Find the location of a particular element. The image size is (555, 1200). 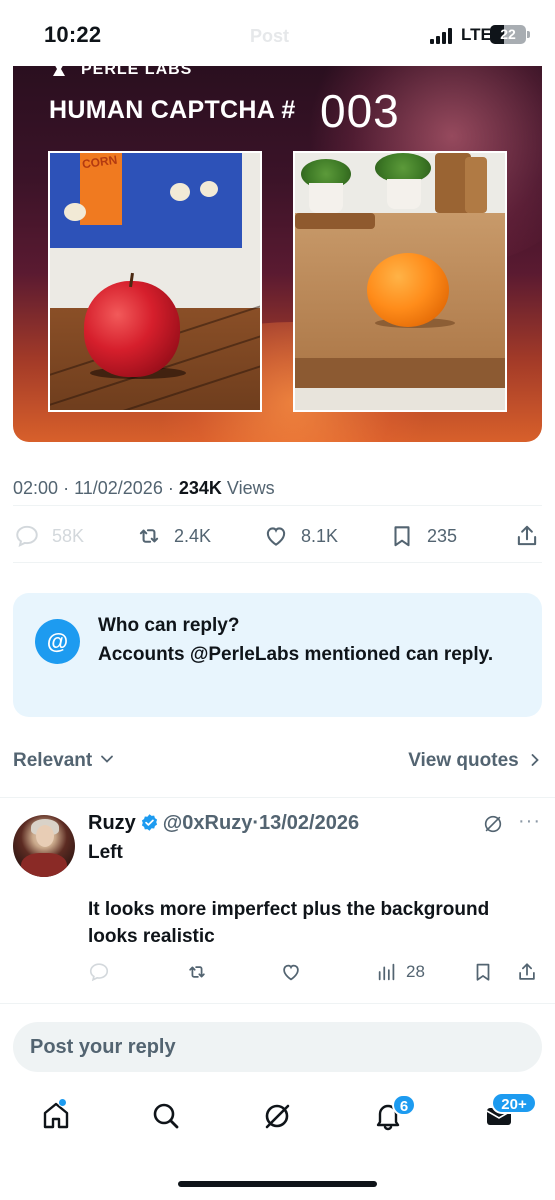

post-date: 11/02/2026 is located at coordinates (118, 488).